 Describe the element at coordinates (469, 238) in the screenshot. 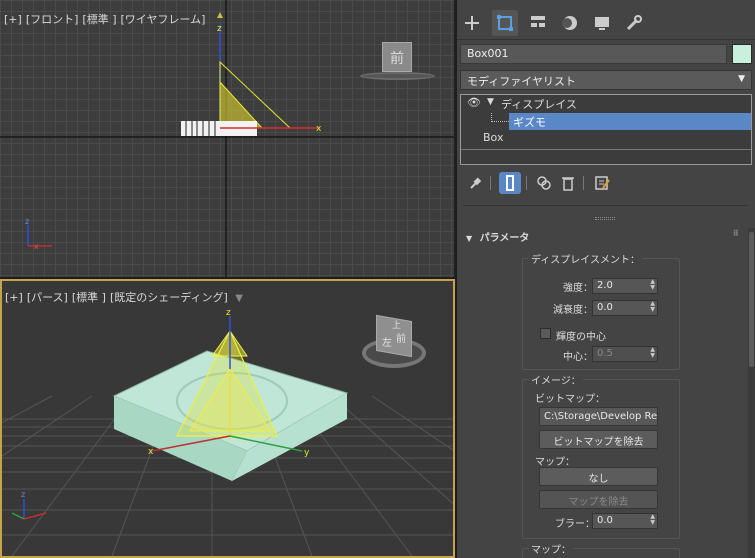

I see `collapse-arrow-icon: ▼` at that location.